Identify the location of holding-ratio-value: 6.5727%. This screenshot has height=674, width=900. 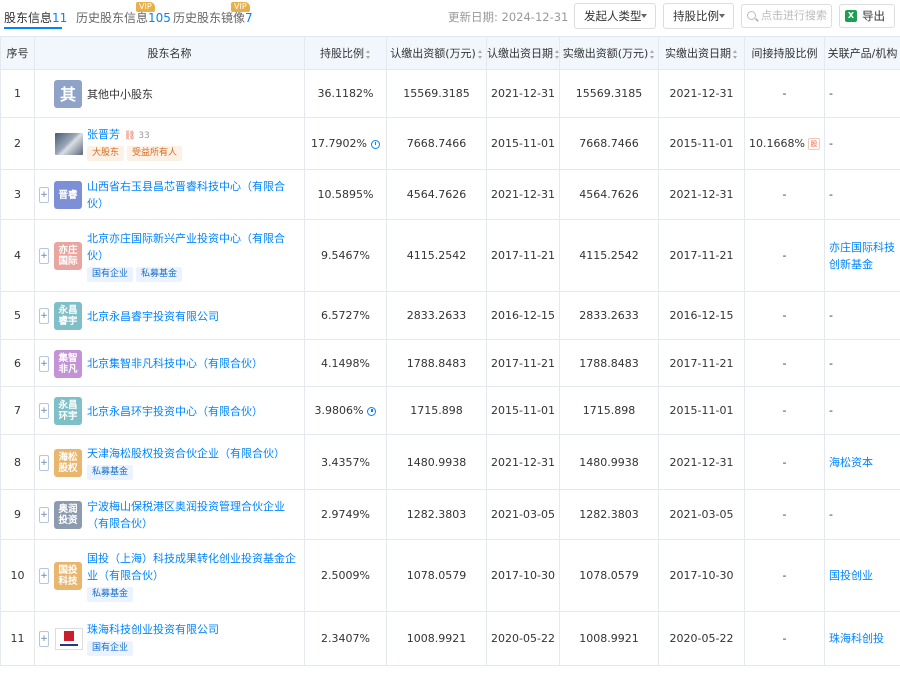
(345, 315).